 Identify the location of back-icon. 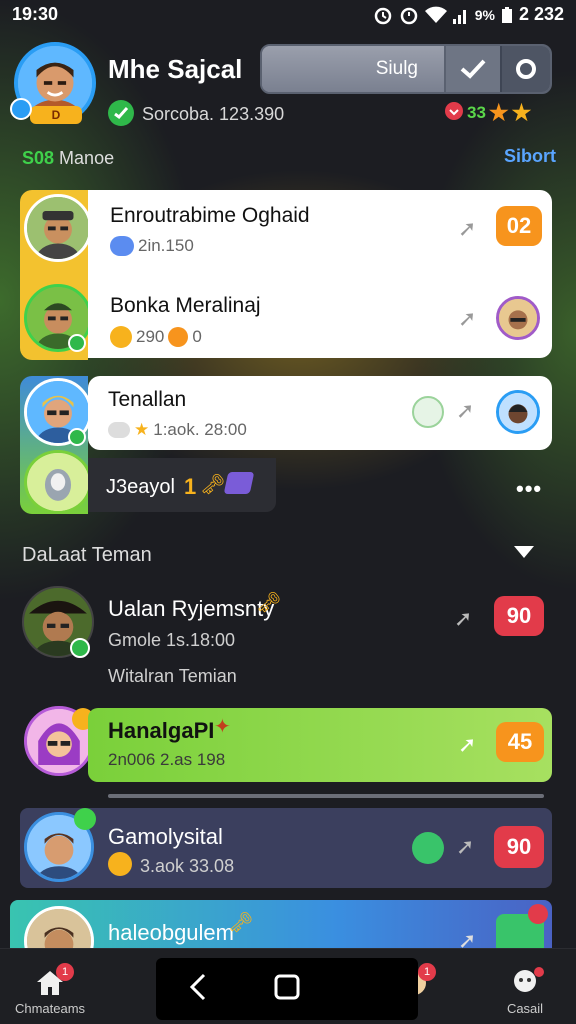
(198, 989).